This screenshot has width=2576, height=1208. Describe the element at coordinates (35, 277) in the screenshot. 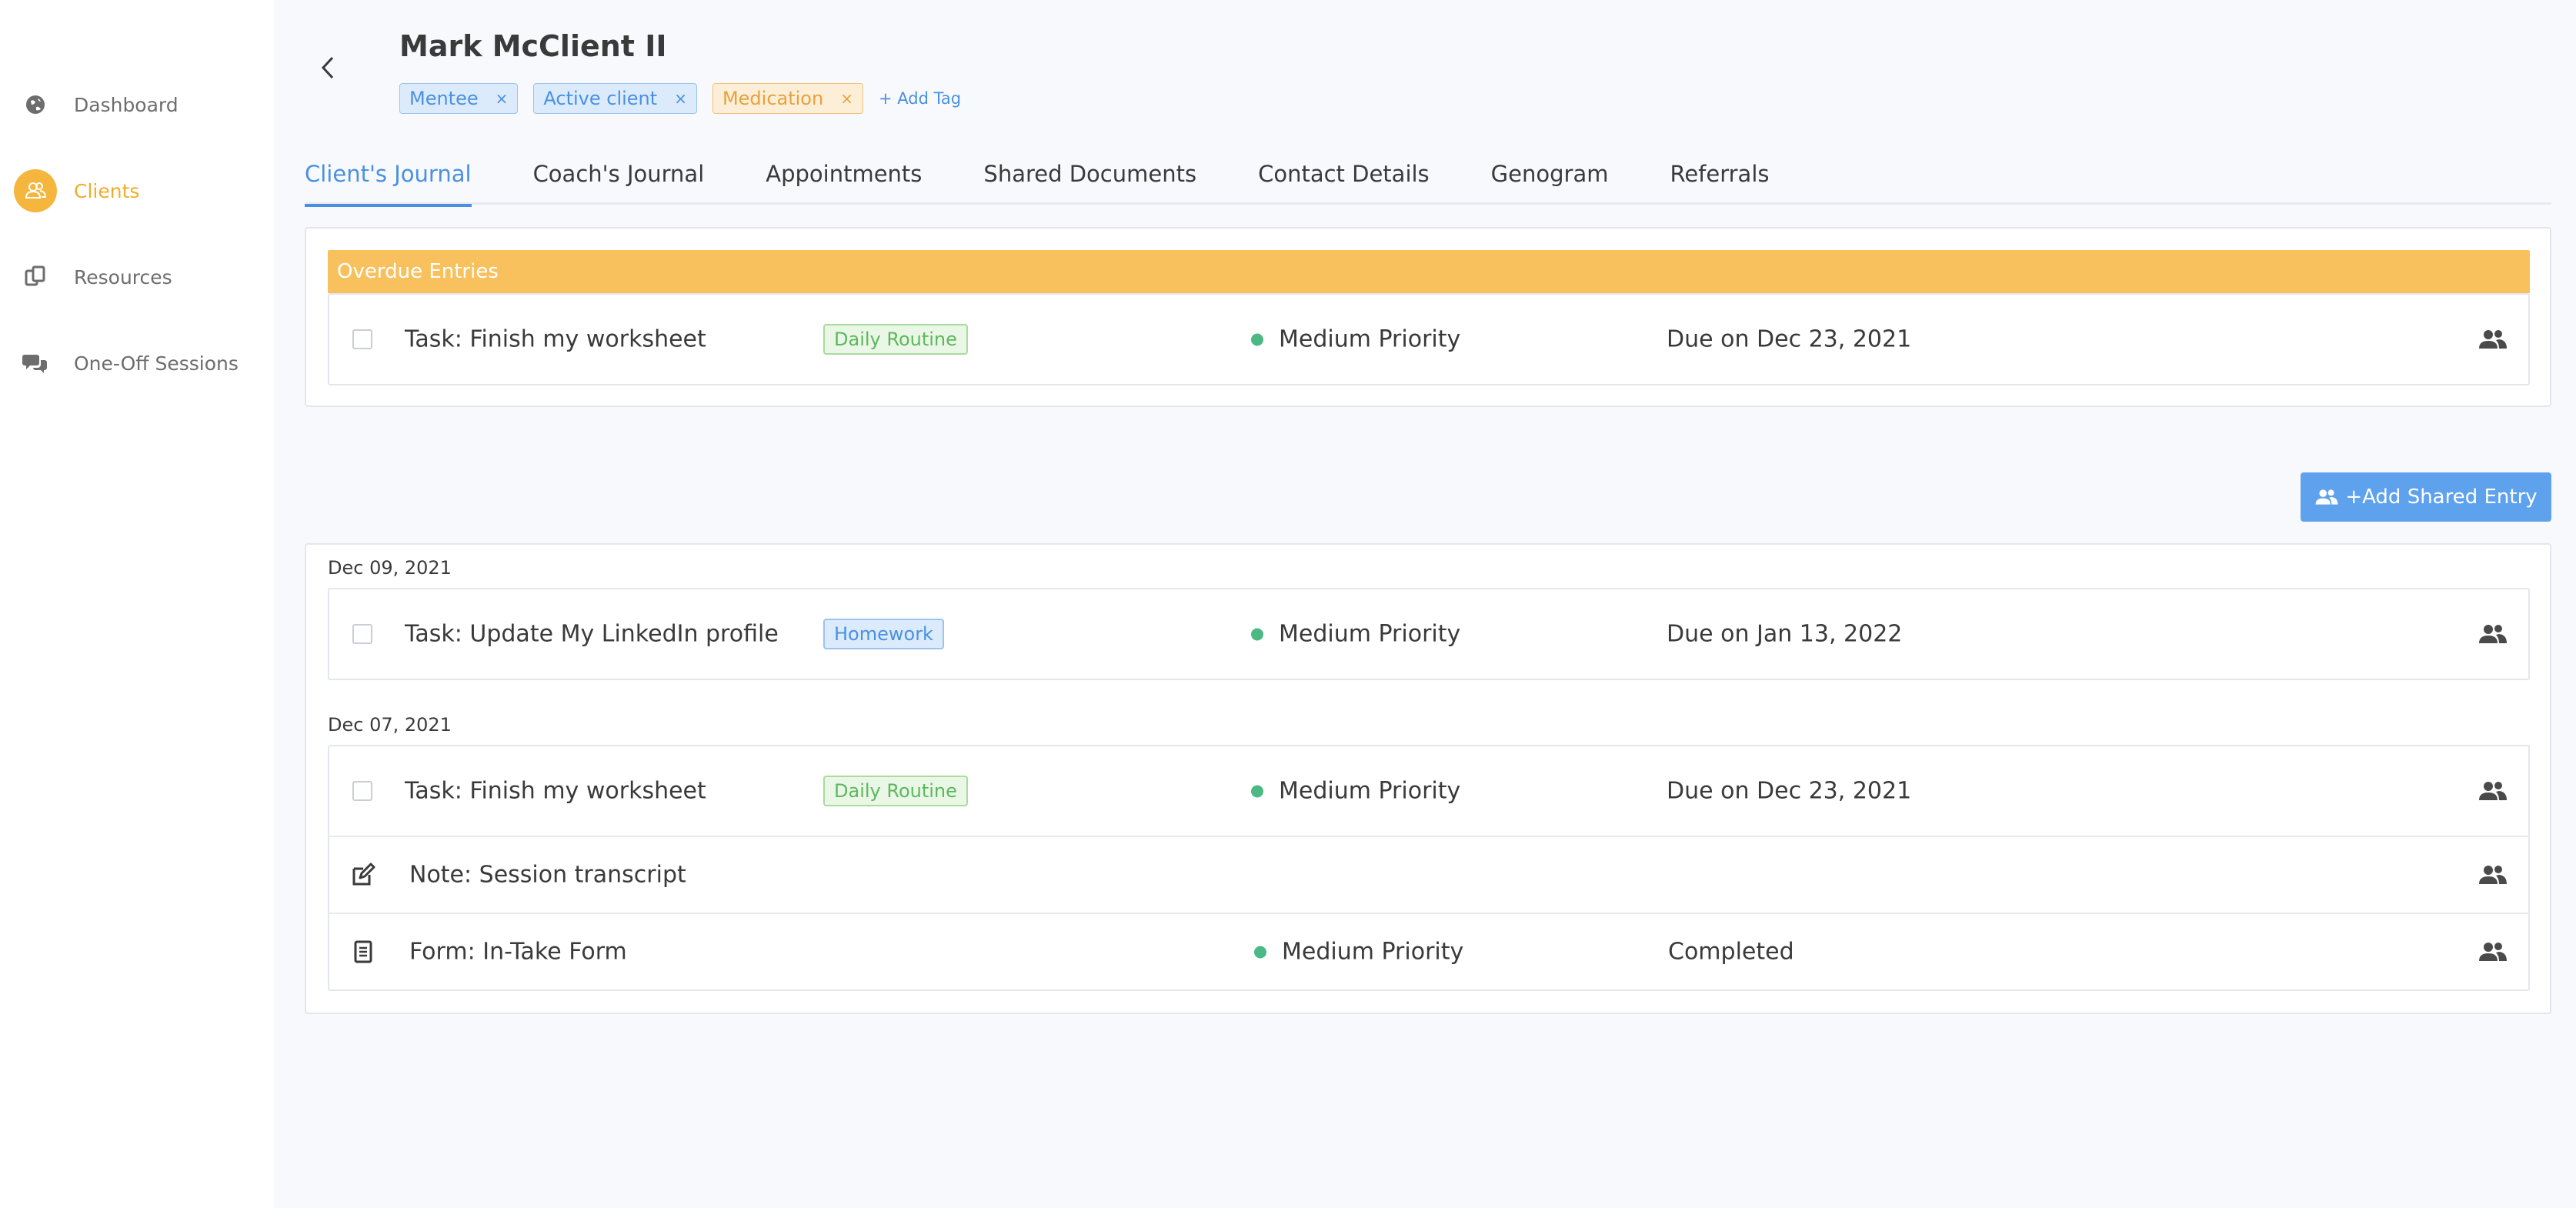

I see `copy-icon` at that location.